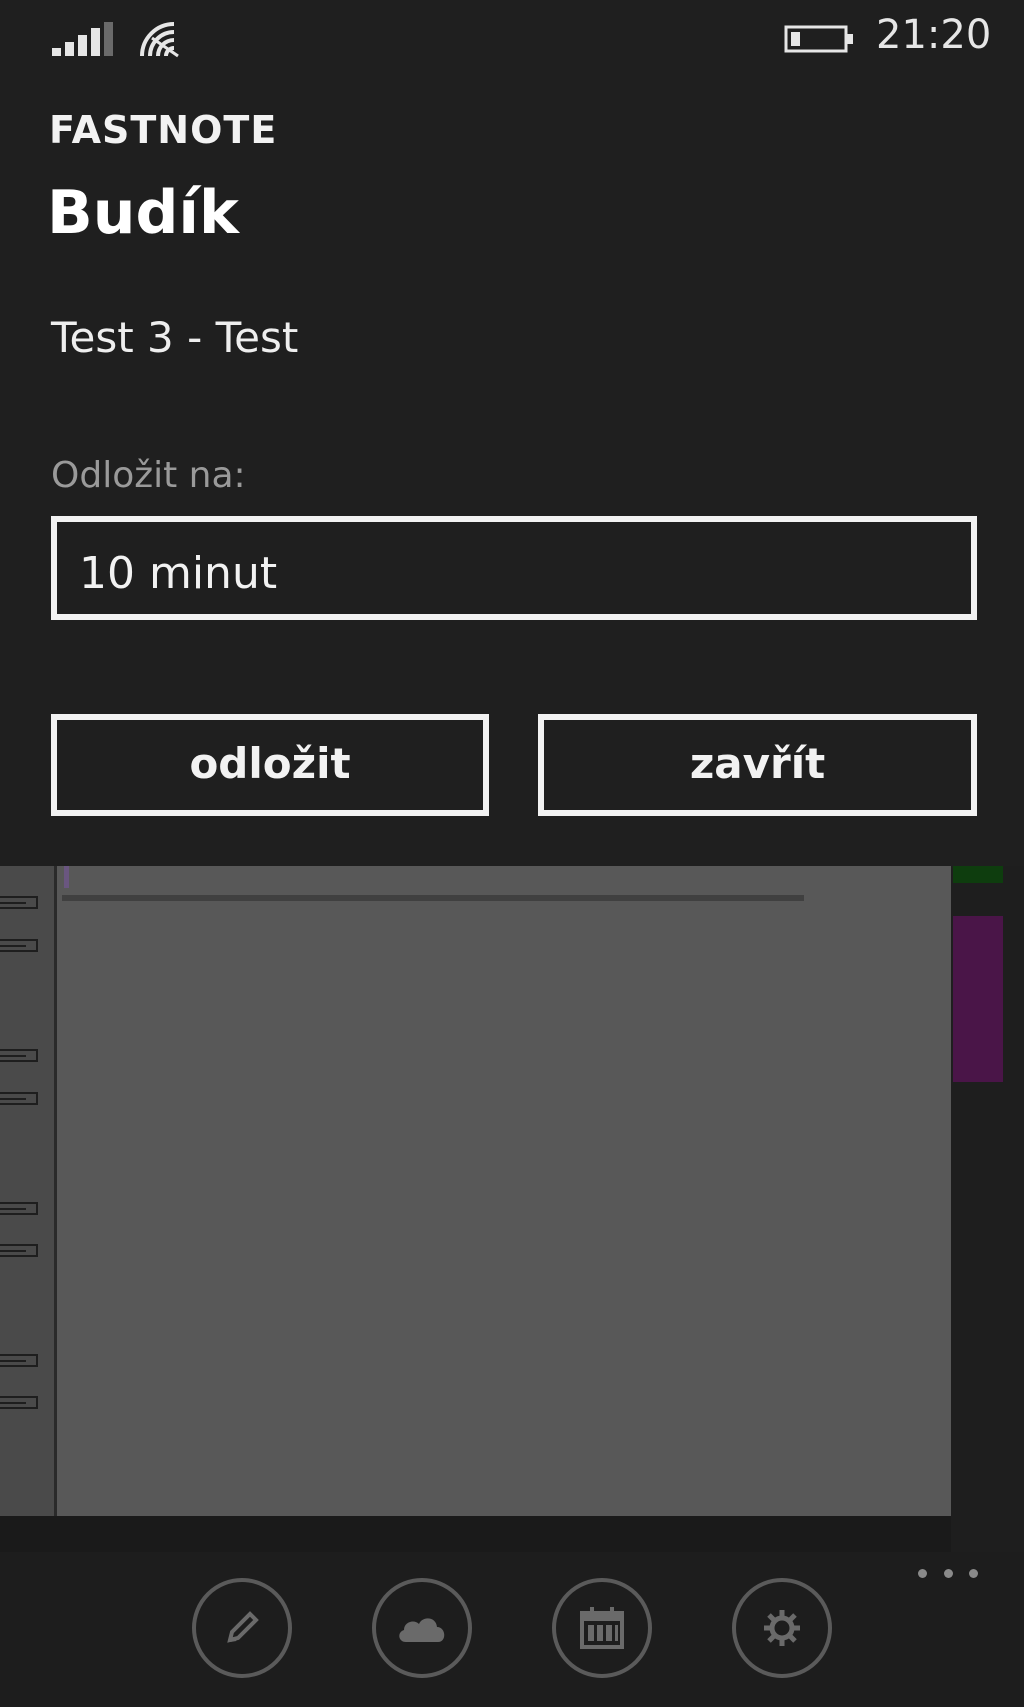 This screenshot has width=1024, height=1707. I want to click on more-options-button, so click(948, 1573).